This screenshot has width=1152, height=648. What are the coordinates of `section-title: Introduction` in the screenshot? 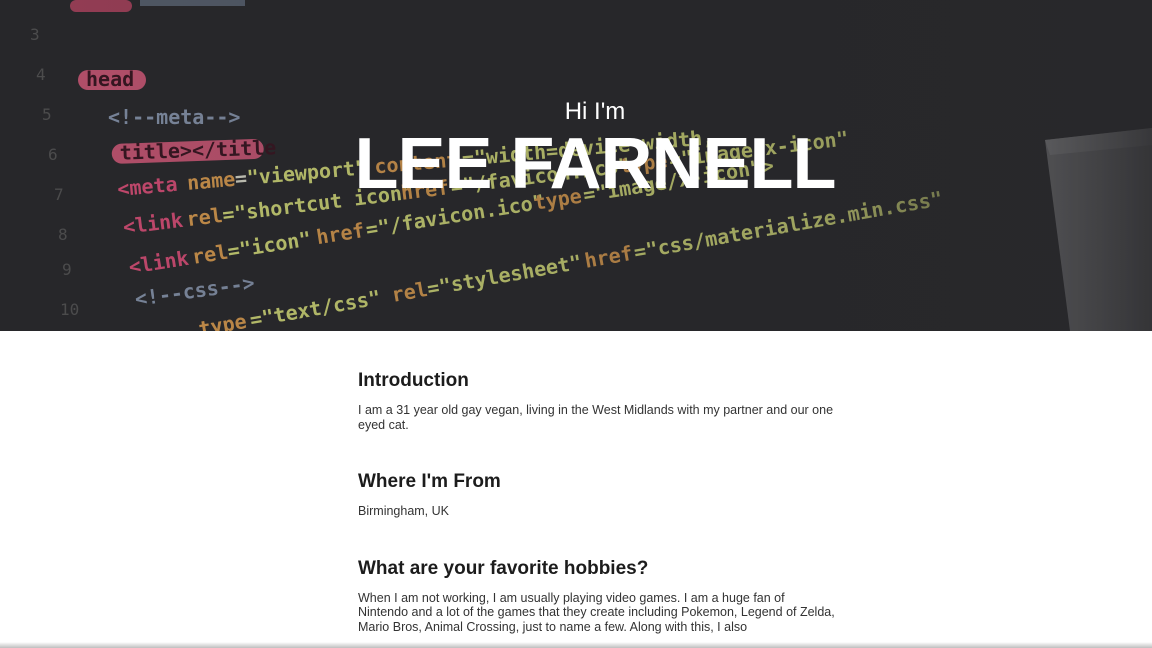 It's located at (413, 380).